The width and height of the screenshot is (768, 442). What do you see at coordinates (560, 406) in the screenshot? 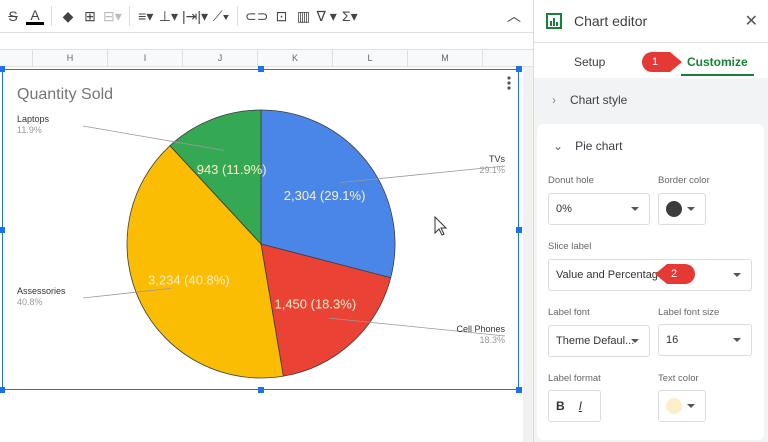
I see `bold-button: B` at bounding box center [560, 406].